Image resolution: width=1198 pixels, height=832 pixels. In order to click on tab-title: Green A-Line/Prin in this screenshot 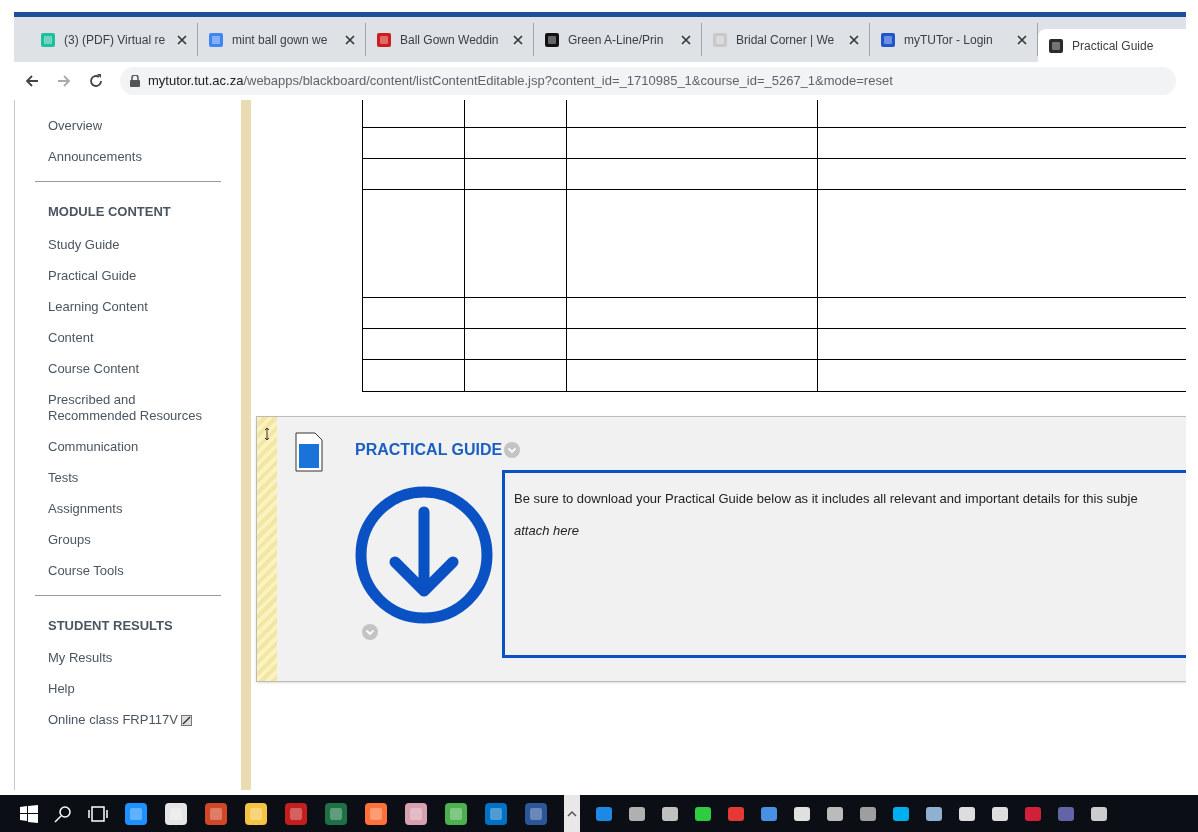, I will do `click(616, 40)`.